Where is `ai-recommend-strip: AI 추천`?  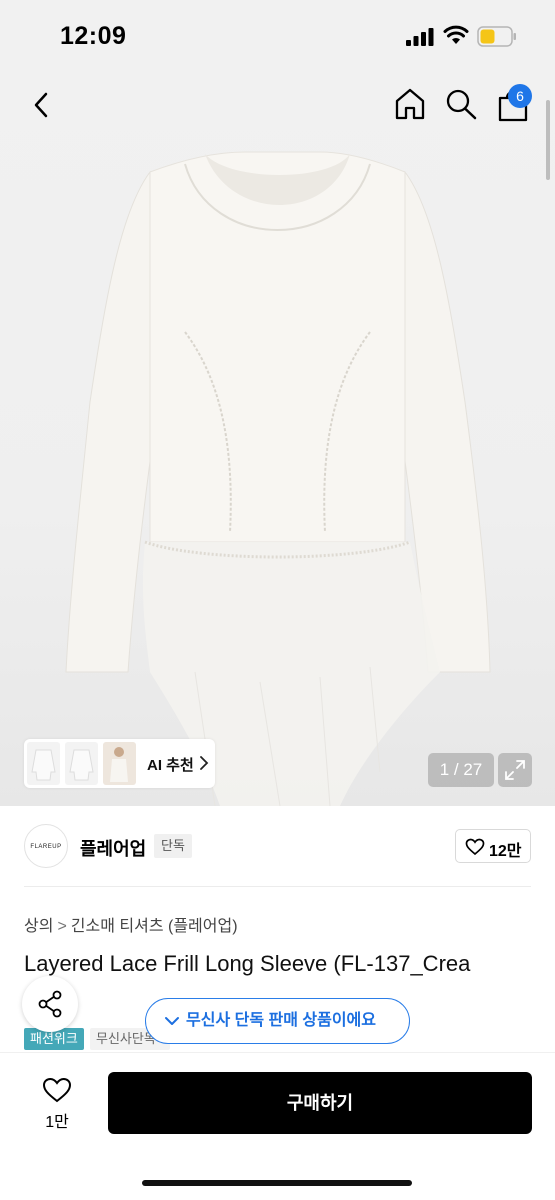
ai-recommend-strip: AI 추천 is located at coordinates (119, 763).